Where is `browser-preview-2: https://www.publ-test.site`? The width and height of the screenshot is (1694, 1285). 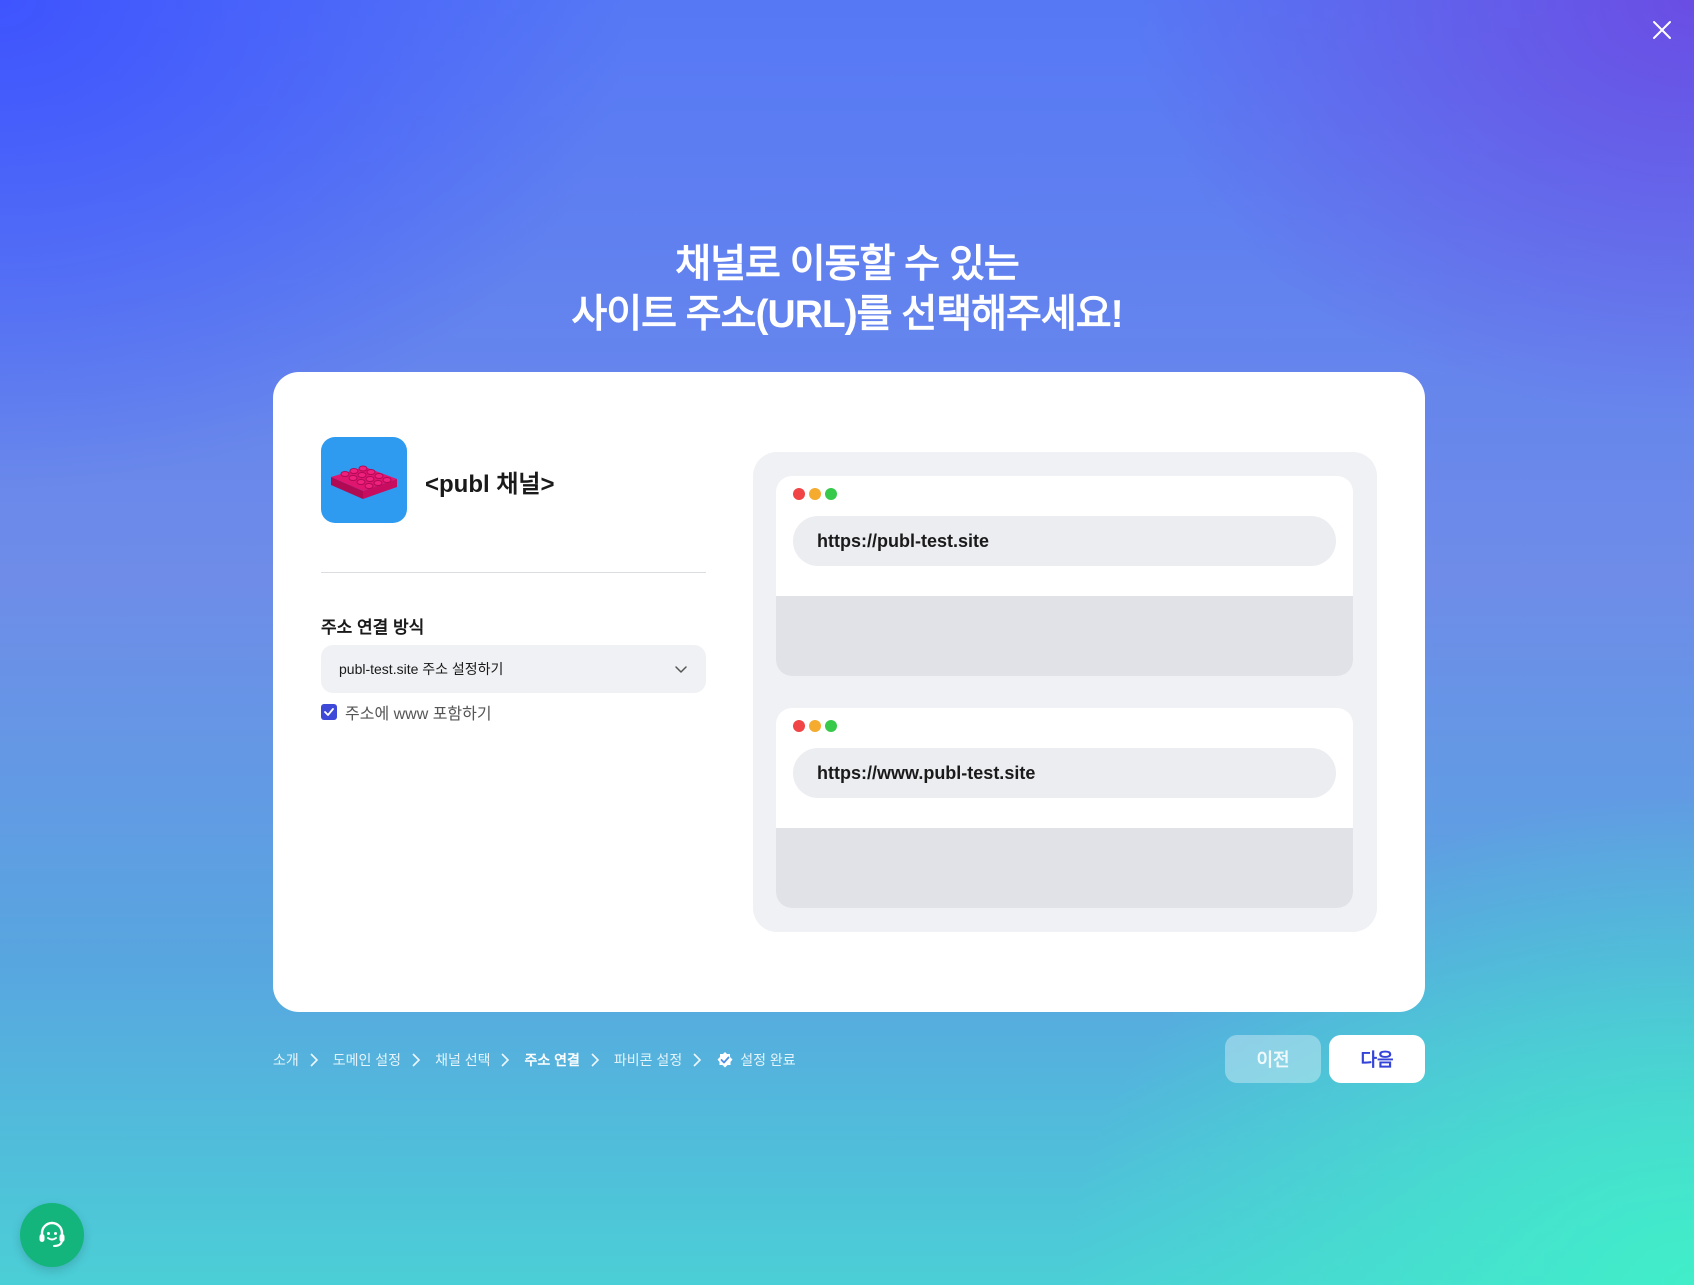
browser-preview-2: https://www.publ-test.site is located at coordinates (1064, 808).